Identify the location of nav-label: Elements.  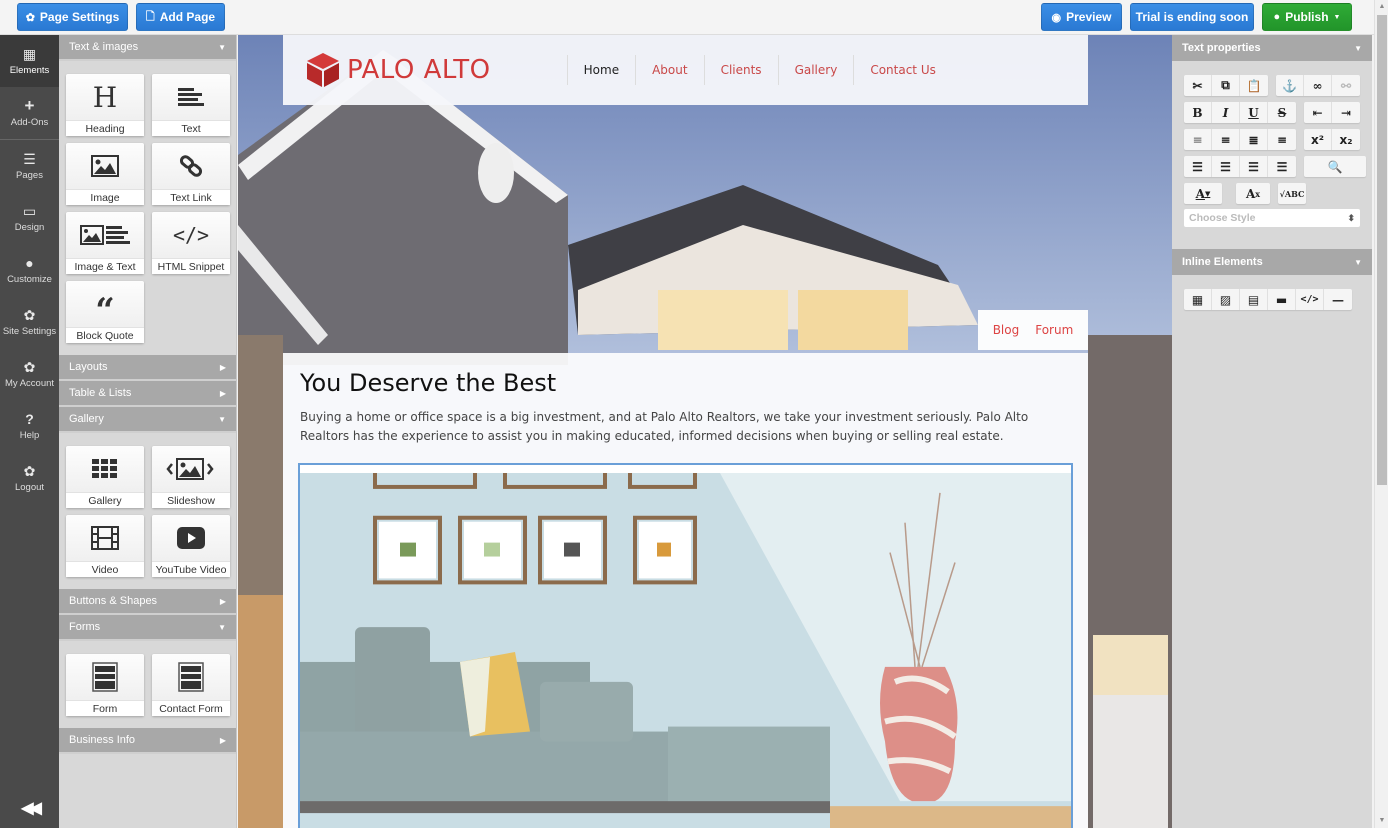
(29, 70).